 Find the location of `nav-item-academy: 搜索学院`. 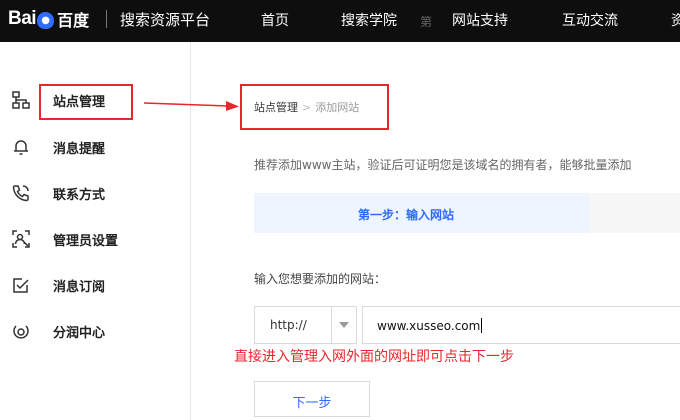

nav-item-academy: 搜索学院 is located at coordinates (369, 20).